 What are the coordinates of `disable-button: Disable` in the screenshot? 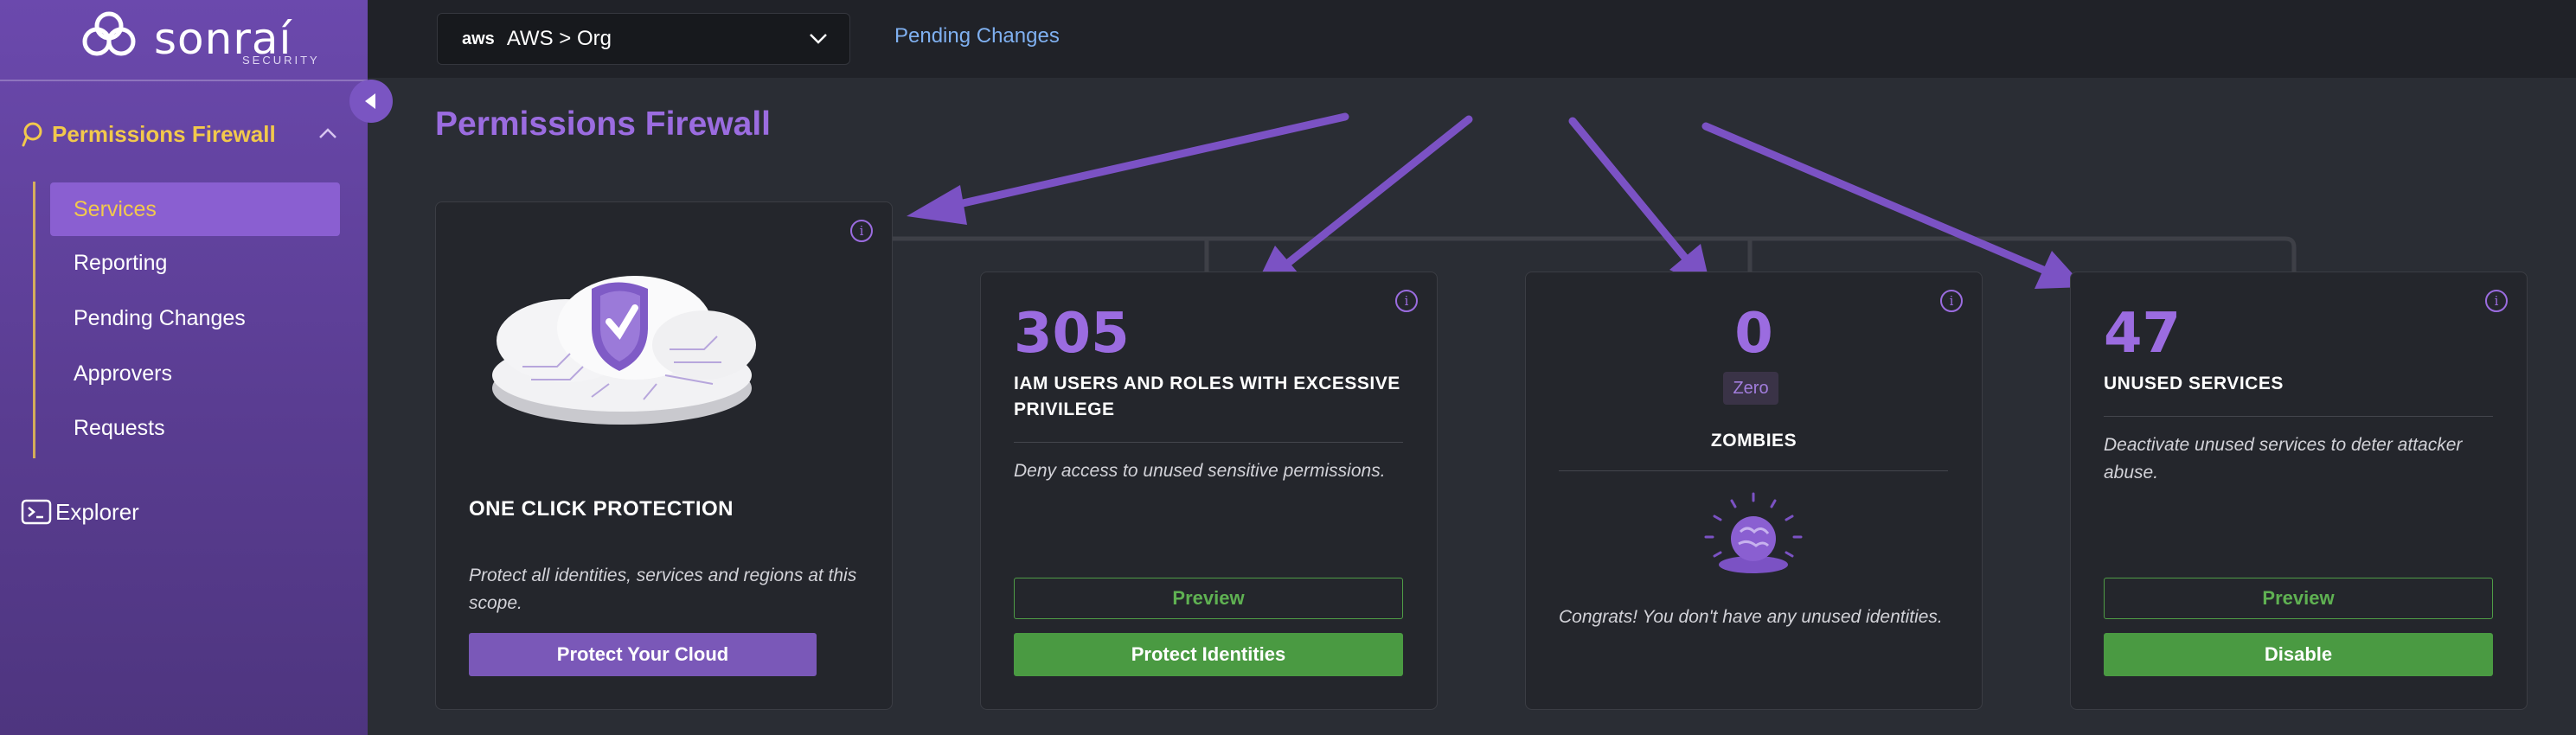 It's located at (2298, 654).